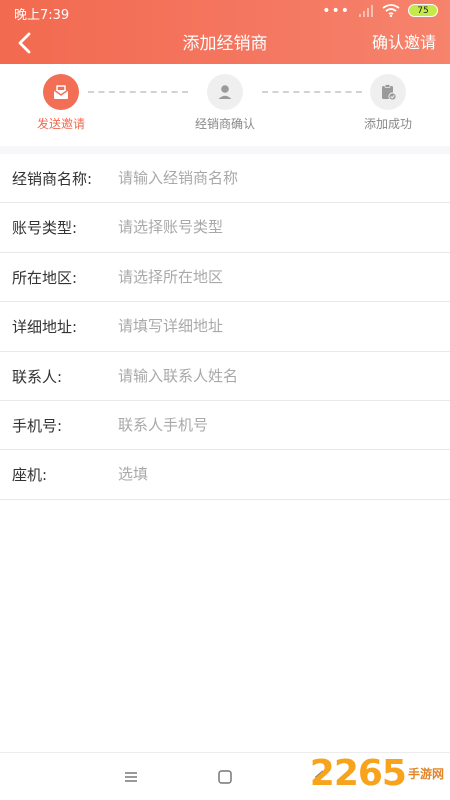 The image size is (450, 800). Describe the element at coordinates (278, 474) in the screenshot. I see `landline-input` at that location.